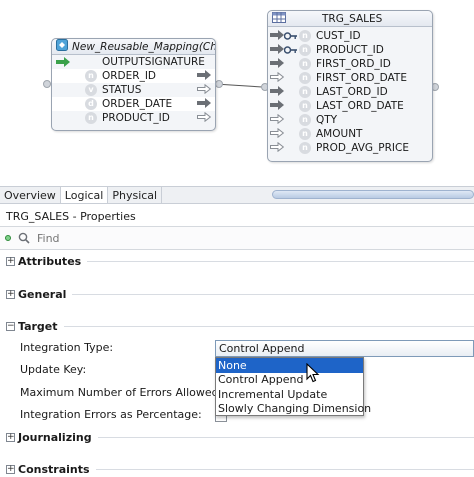 This screenshot has height=477, width=474. I want to click on reusable-mapping-node-header: New_Reusable_Mapping(Cha, so click(133, 47).